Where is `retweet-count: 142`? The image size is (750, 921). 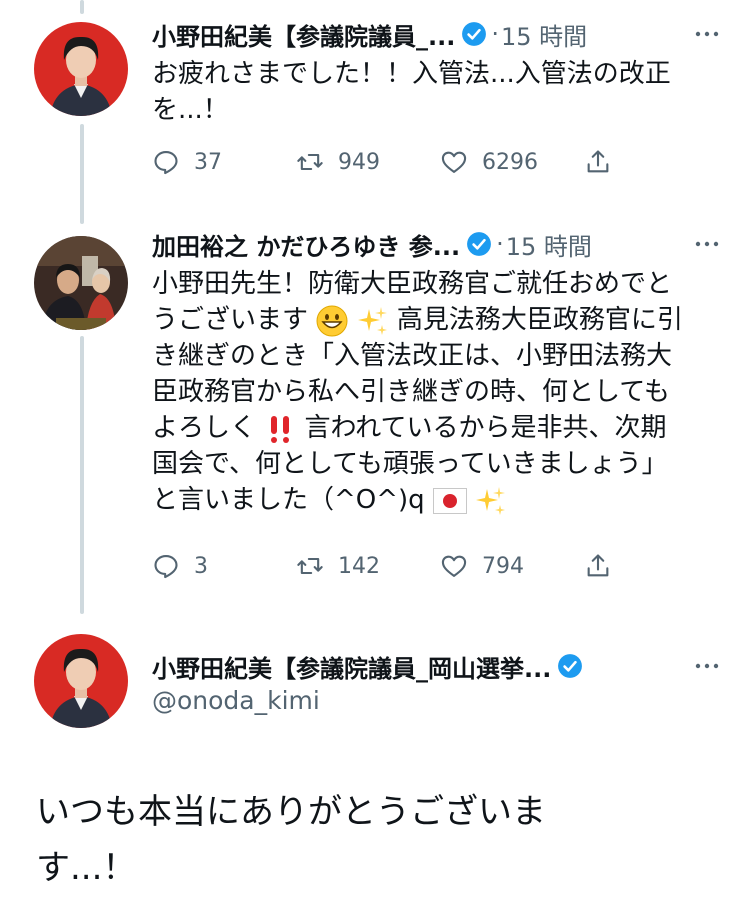 retweet-count: 142 is located at coordinates (359, 566).